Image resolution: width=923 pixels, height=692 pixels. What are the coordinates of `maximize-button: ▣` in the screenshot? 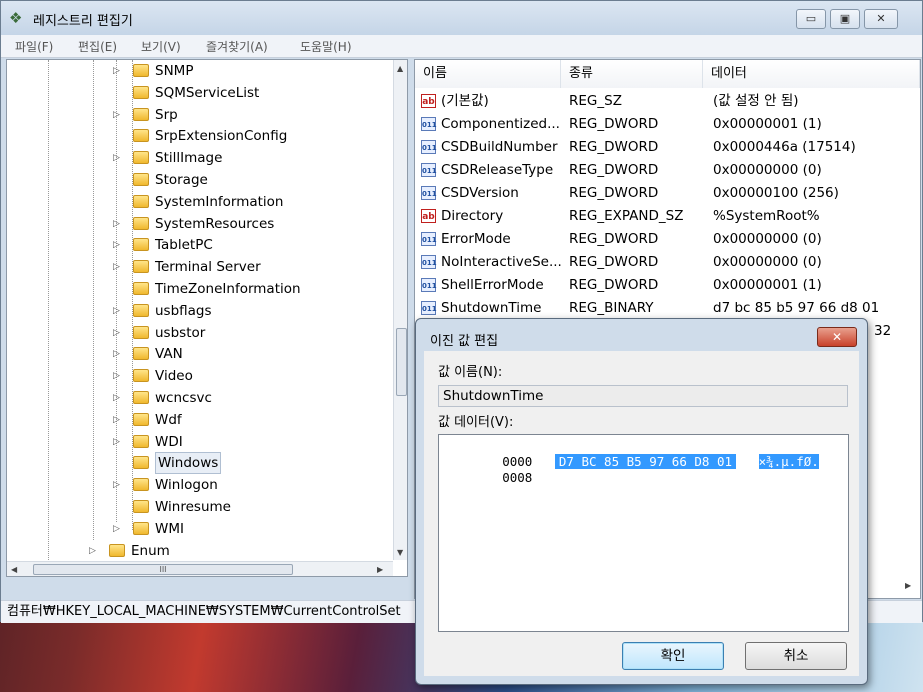 It's located at (845, 19).